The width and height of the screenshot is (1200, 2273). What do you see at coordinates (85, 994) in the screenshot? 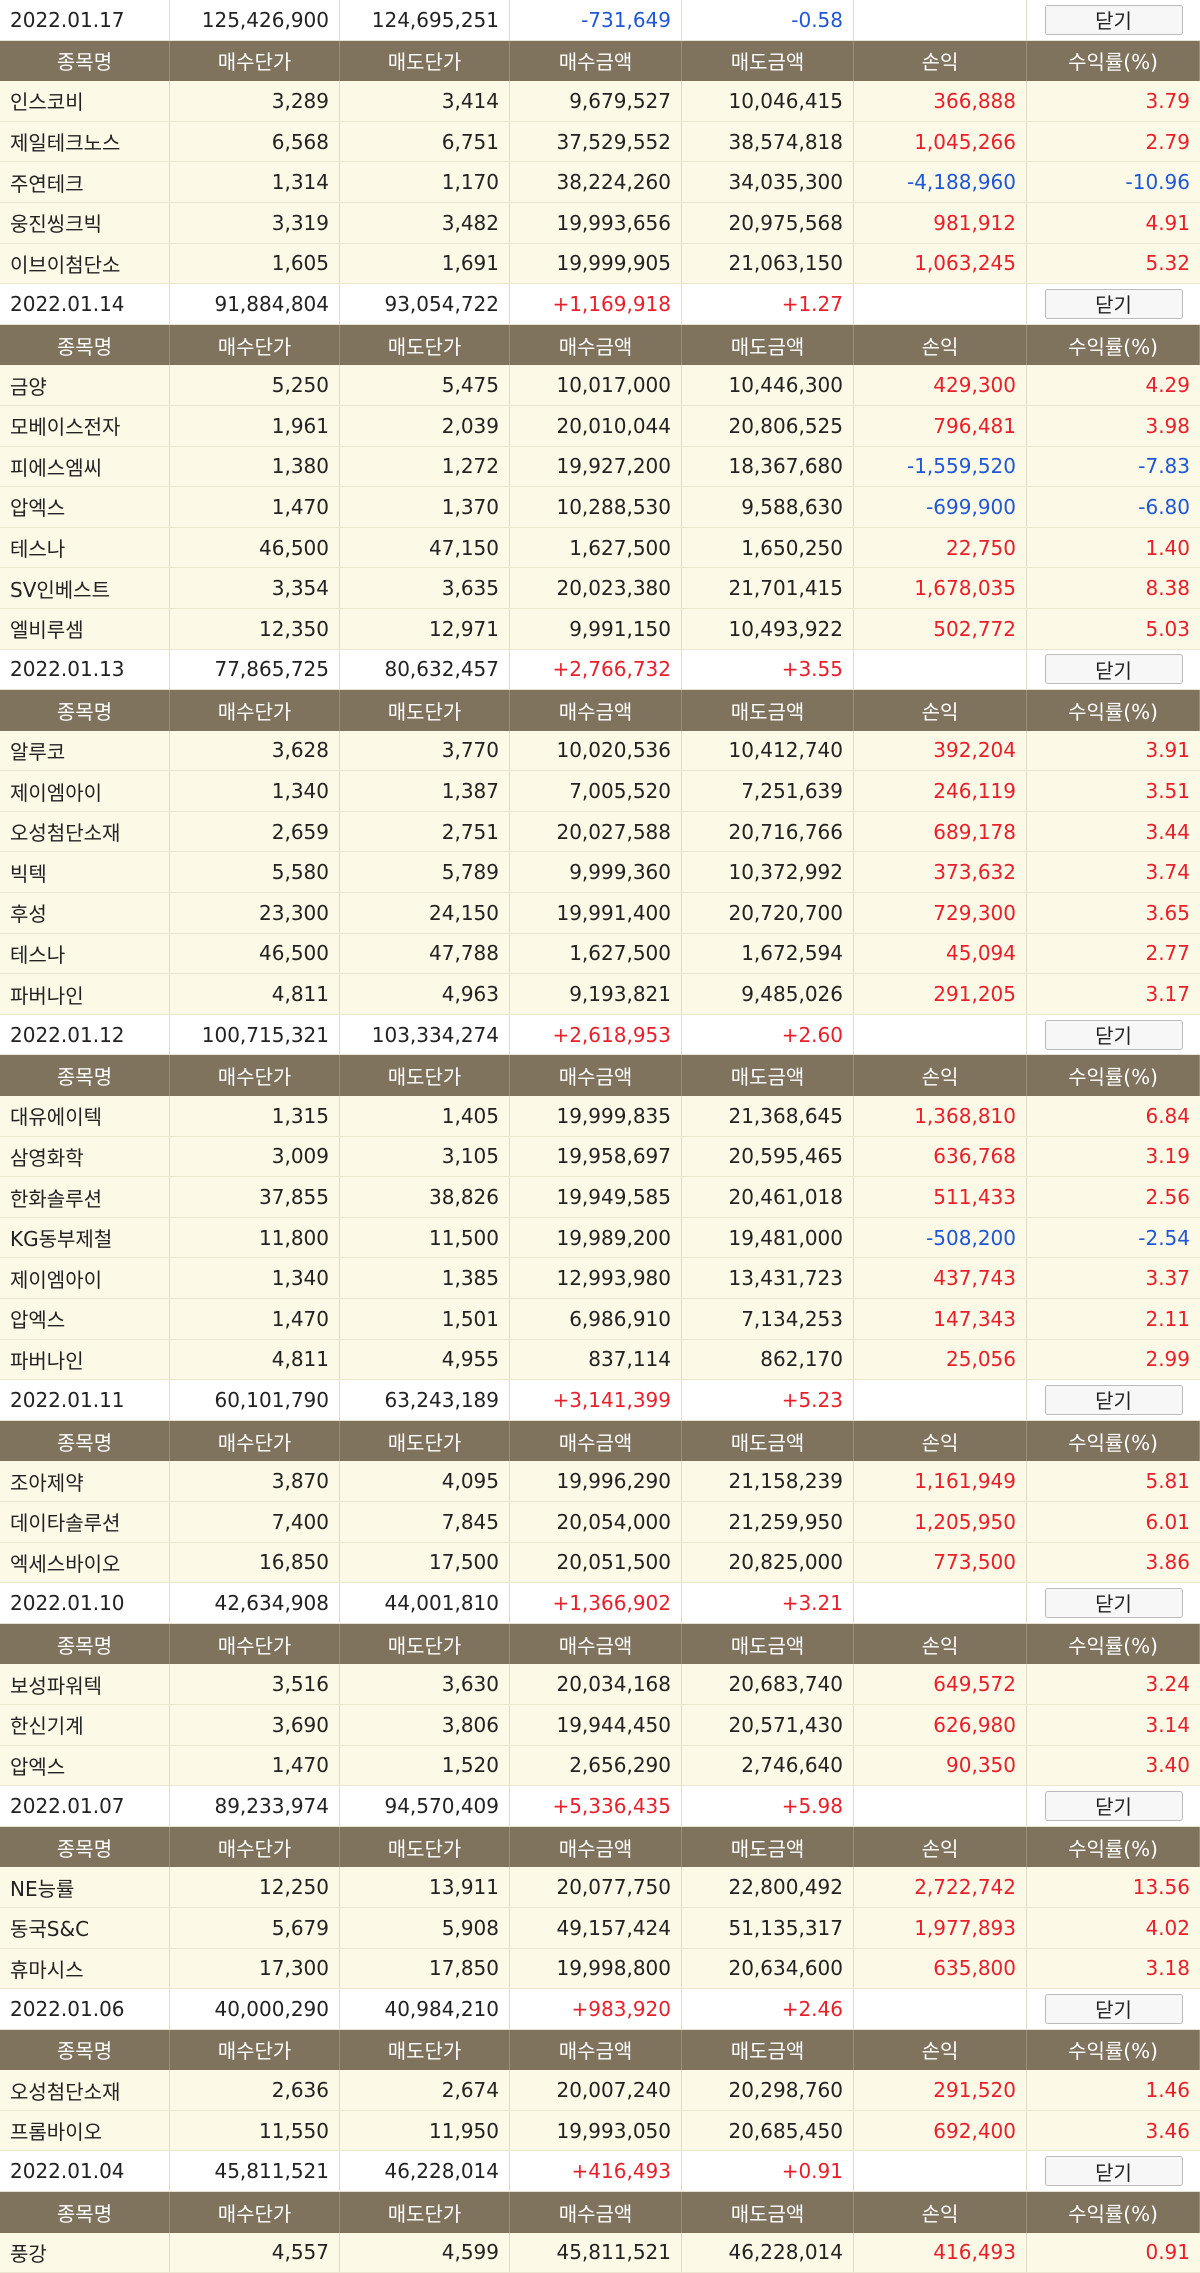
I see `stock-name: 파버나인` at bounding box center [85, 994].